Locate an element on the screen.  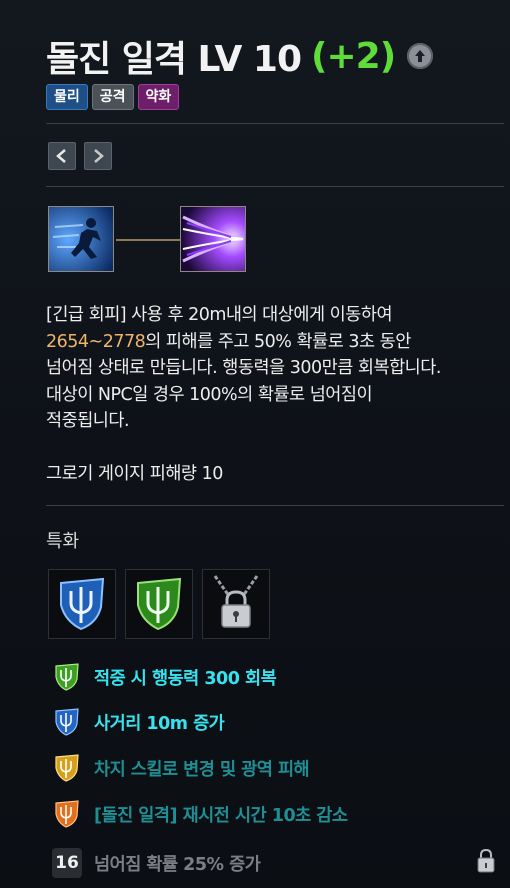
specialization-effect-text: 사거리 10m 증가 is located at coordinates (159, 723).